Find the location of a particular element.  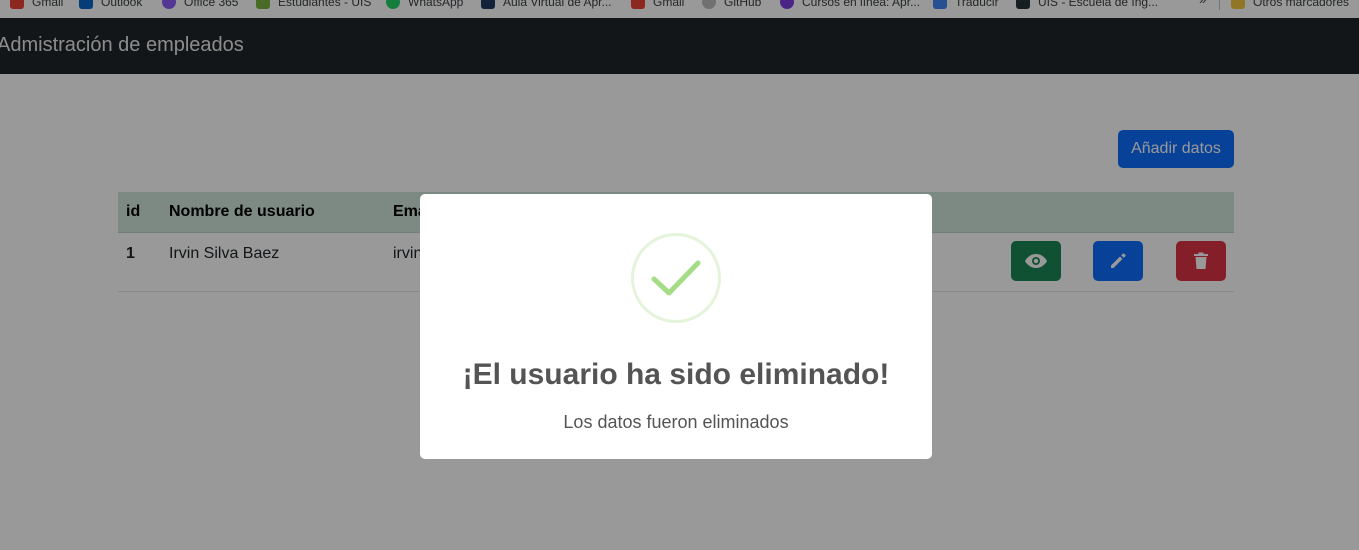

success-icon is located at coordinates (676, 278).